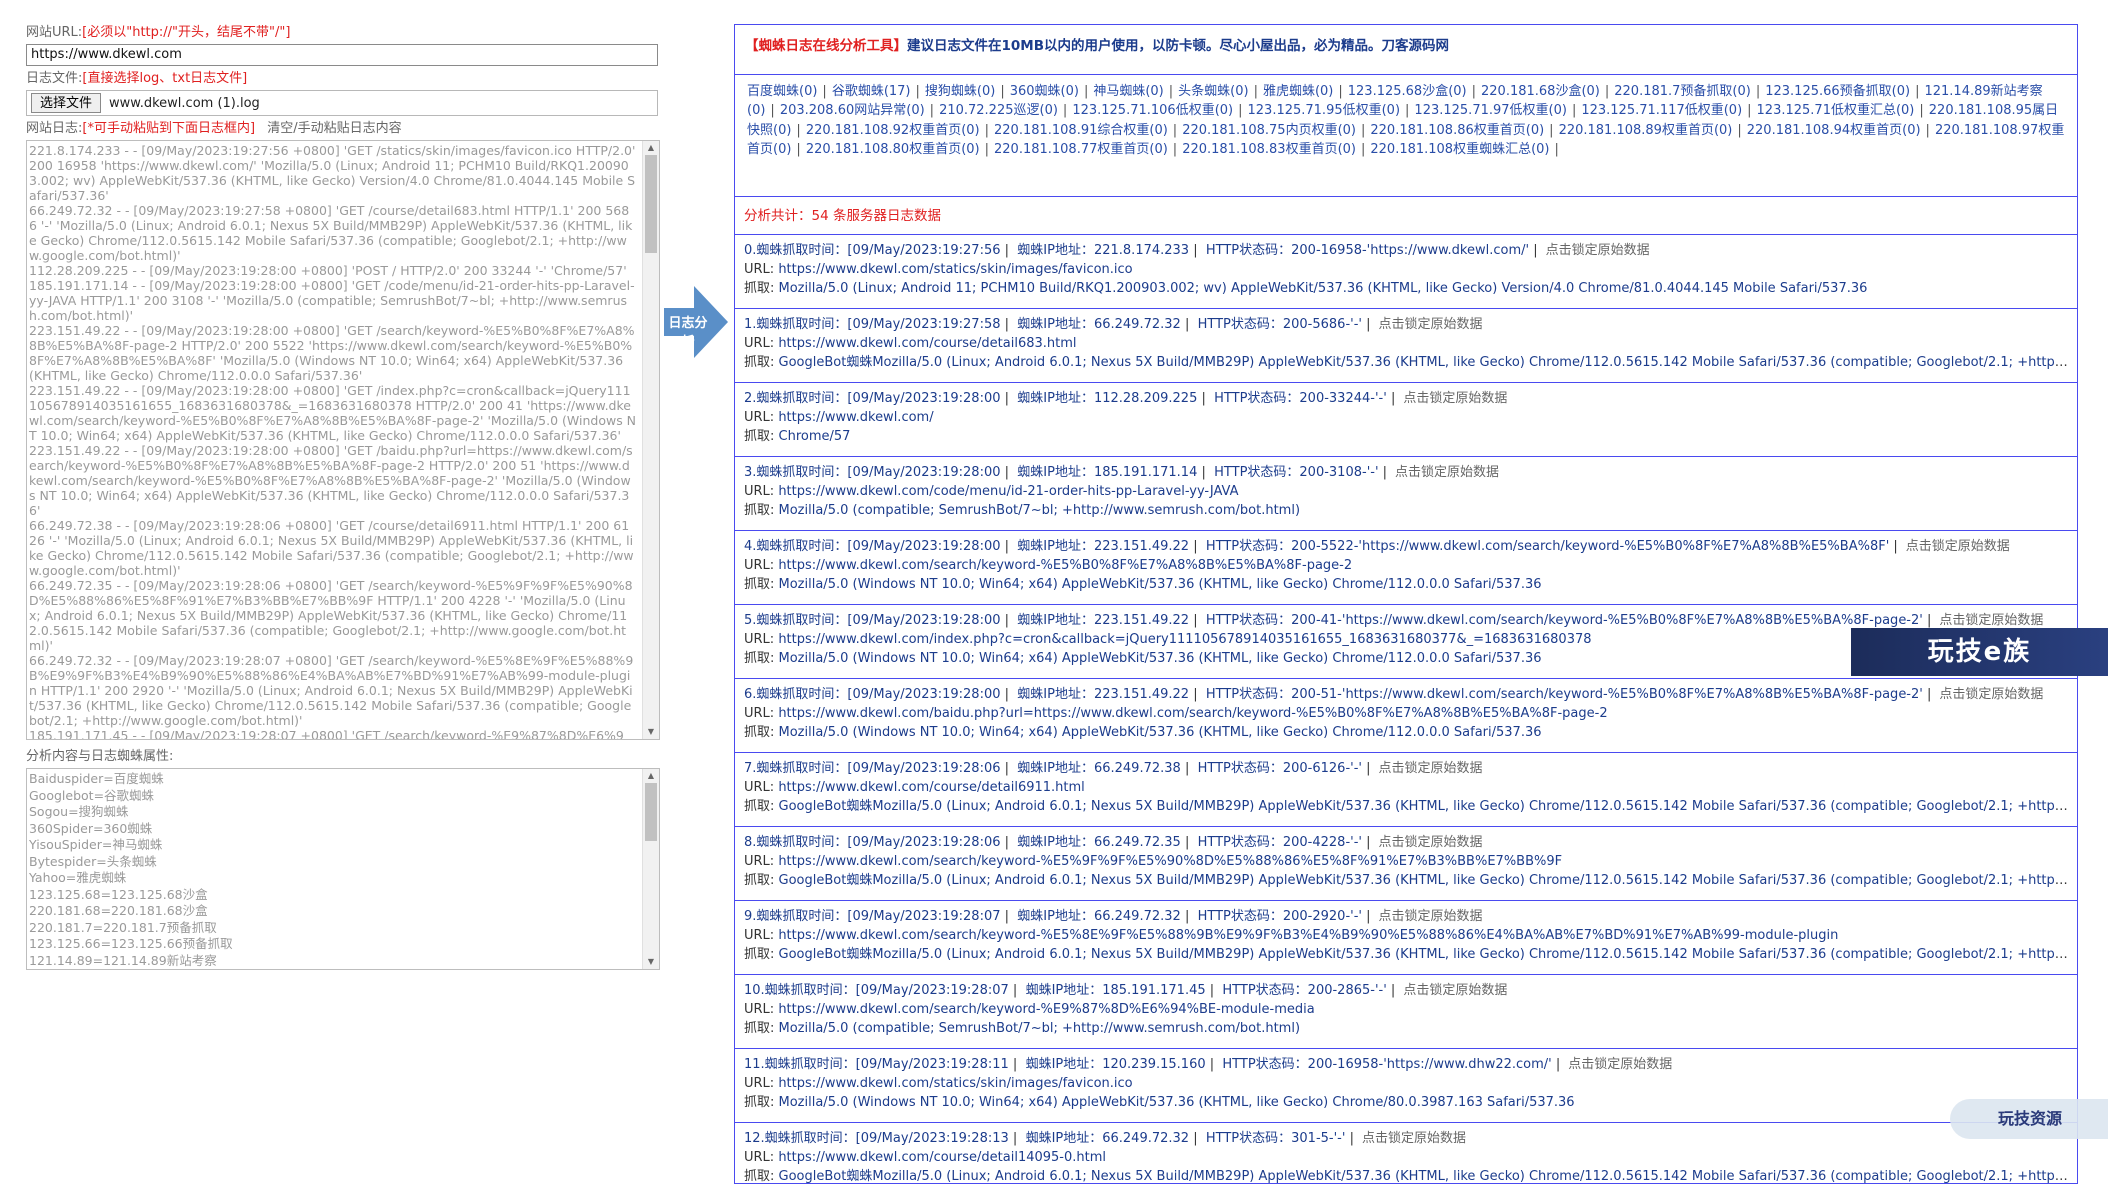 This screenshot has height=1184, width=2108. What do you see at coordinates (1836, 110) in the screenshot?
I see `spider-link: 123.125.71低权重汇总(0)` at bounding box center [1836, 110].